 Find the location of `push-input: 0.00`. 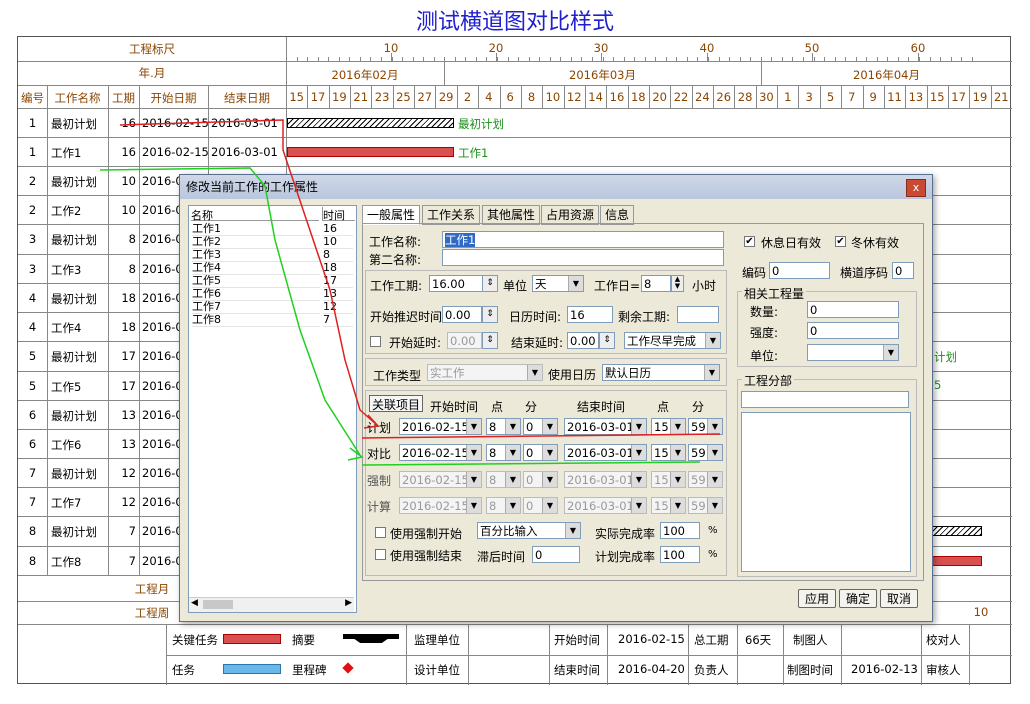

push-input: 0.00 is located at coordinates (462, 314).